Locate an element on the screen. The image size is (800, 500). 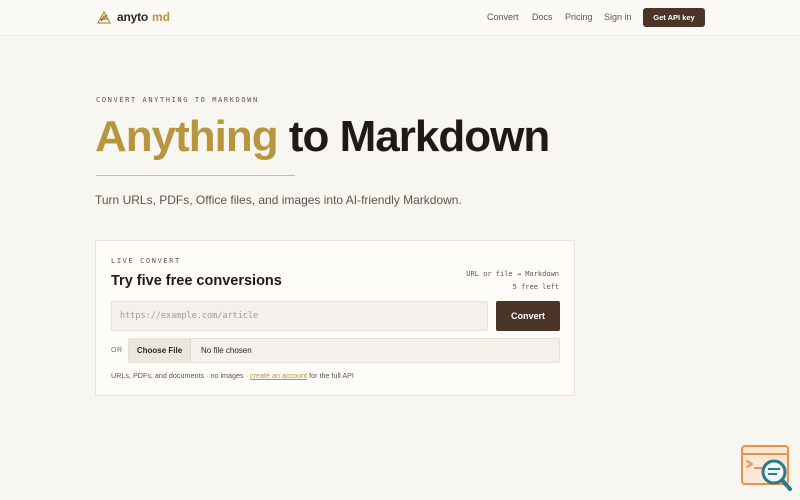
search-chat-widget-icon is located at coordinates (766, 468).